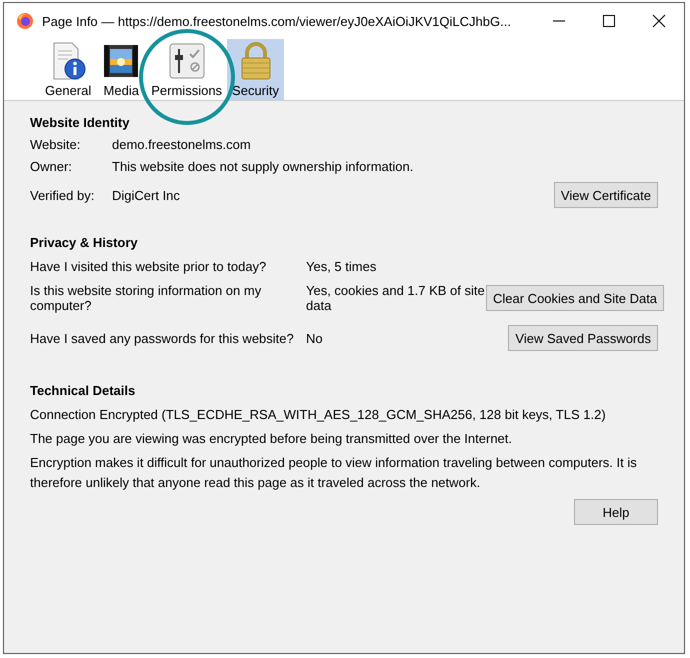 Image resolution: width=690 pixels, height=658 pixels. Describe the element at coordinates (80, 123) in the screenshot. I see `section-heading: Website Identity` at that location.